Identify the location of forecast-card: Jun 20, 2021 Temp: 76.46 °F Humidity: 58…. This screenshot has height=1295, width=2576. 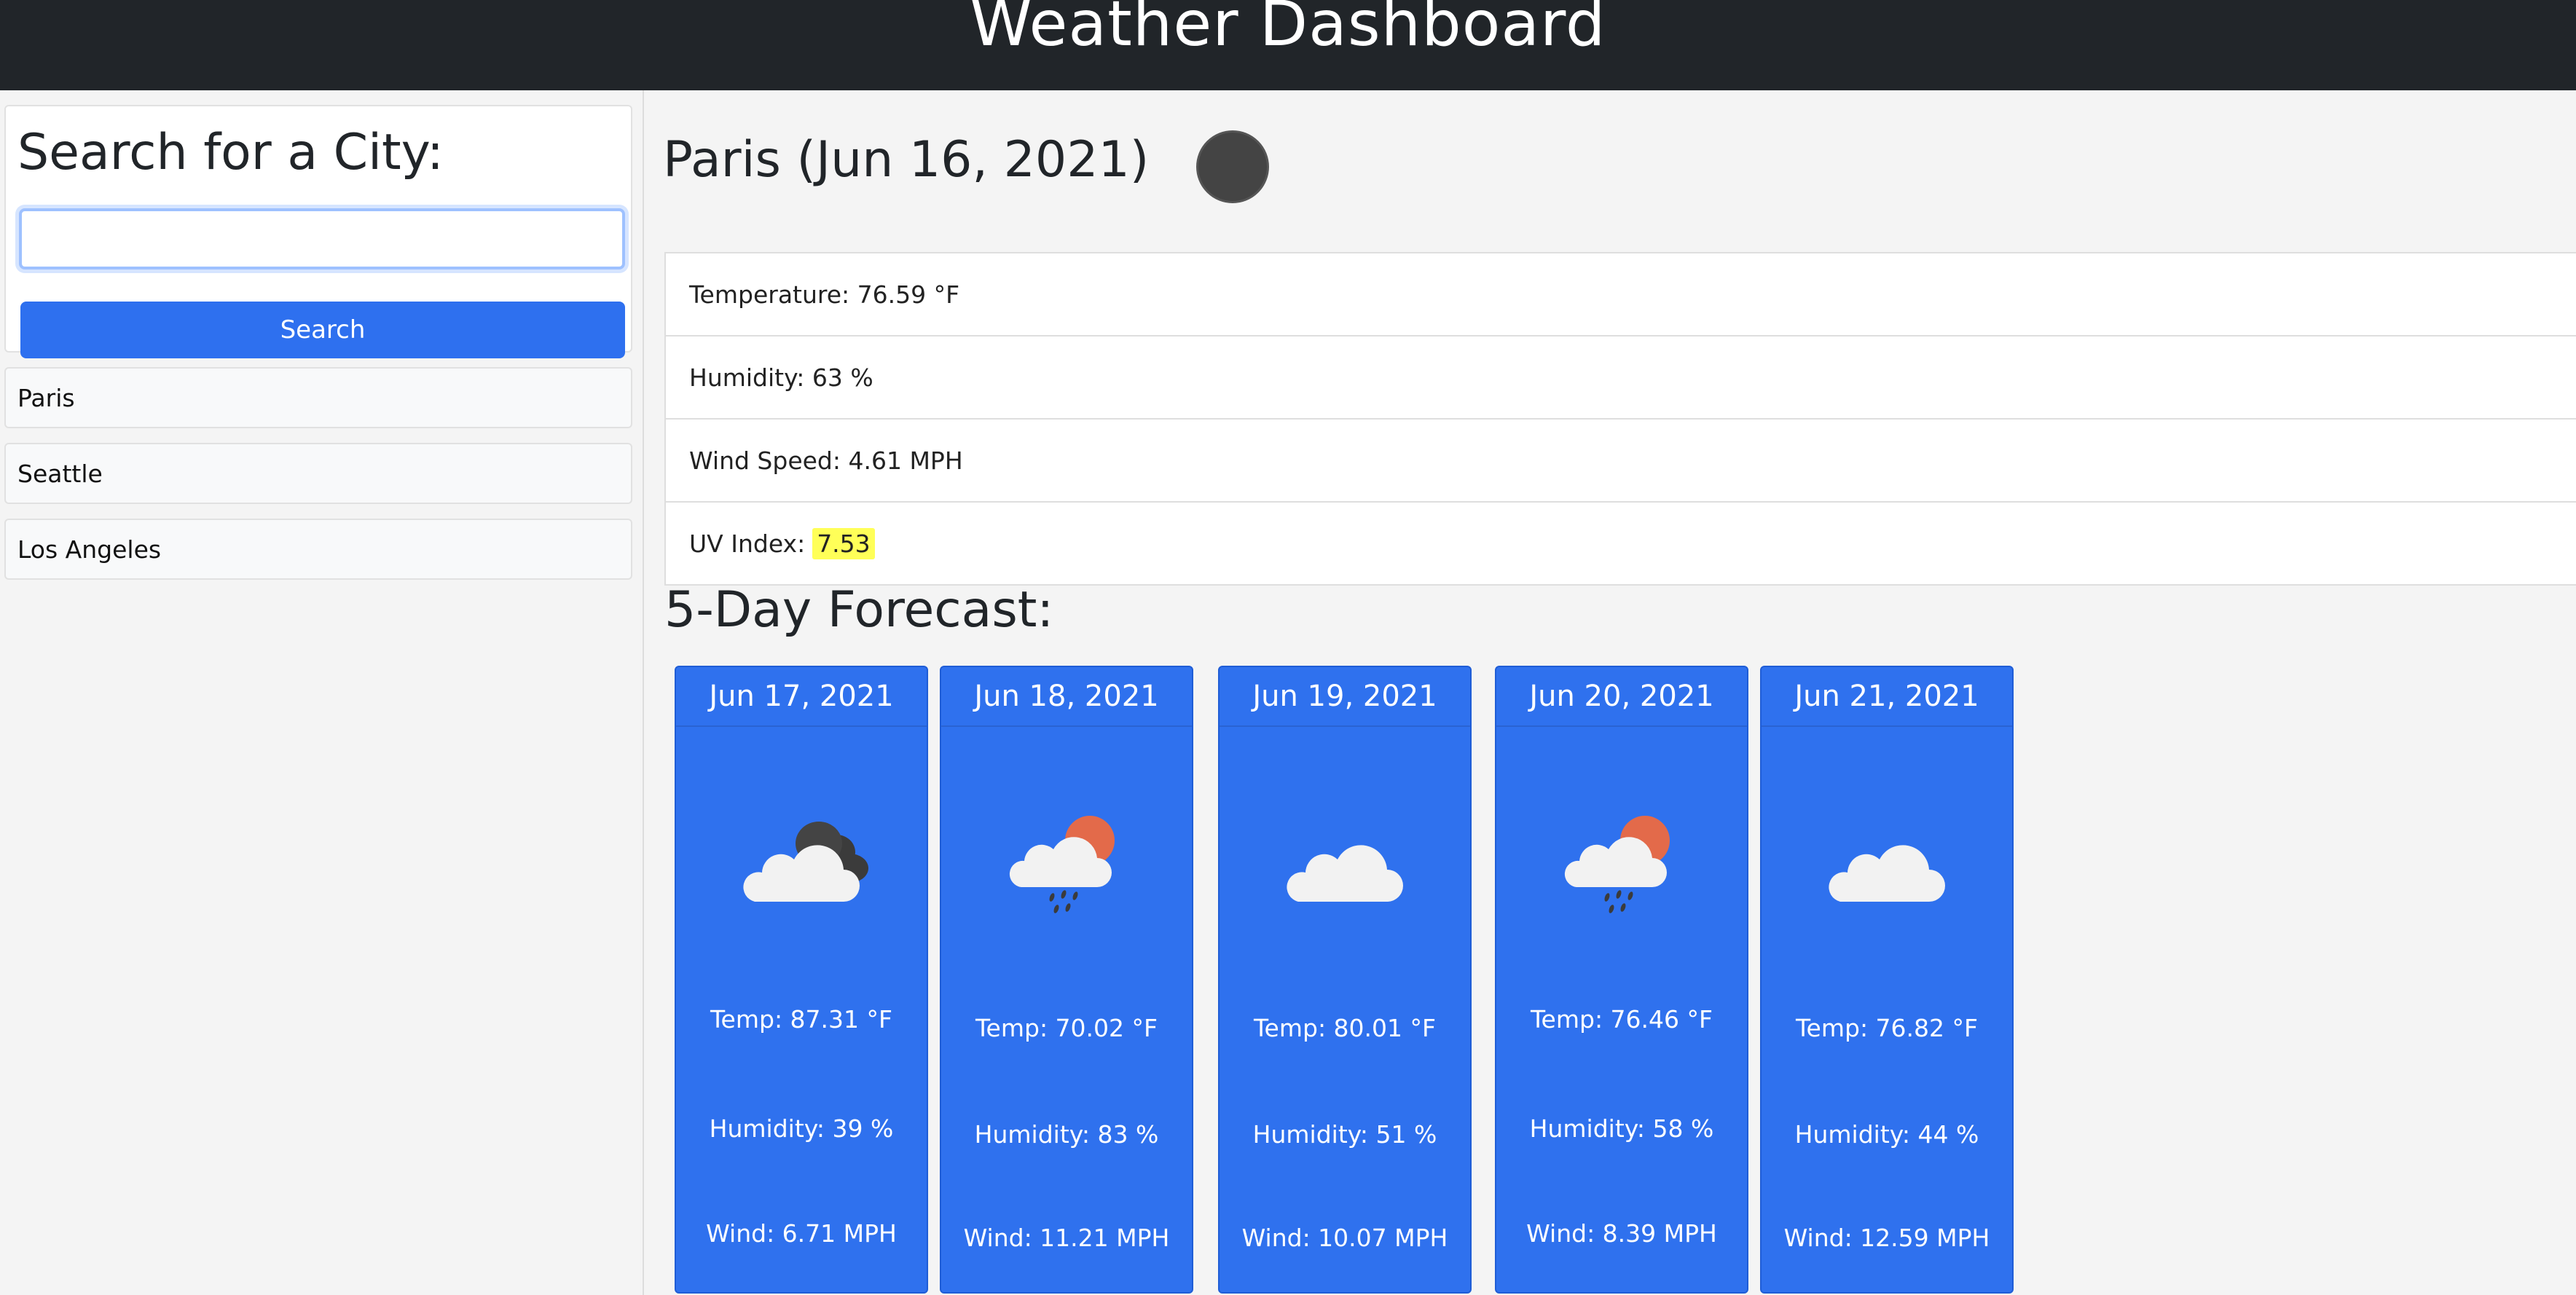
(1621, 980).